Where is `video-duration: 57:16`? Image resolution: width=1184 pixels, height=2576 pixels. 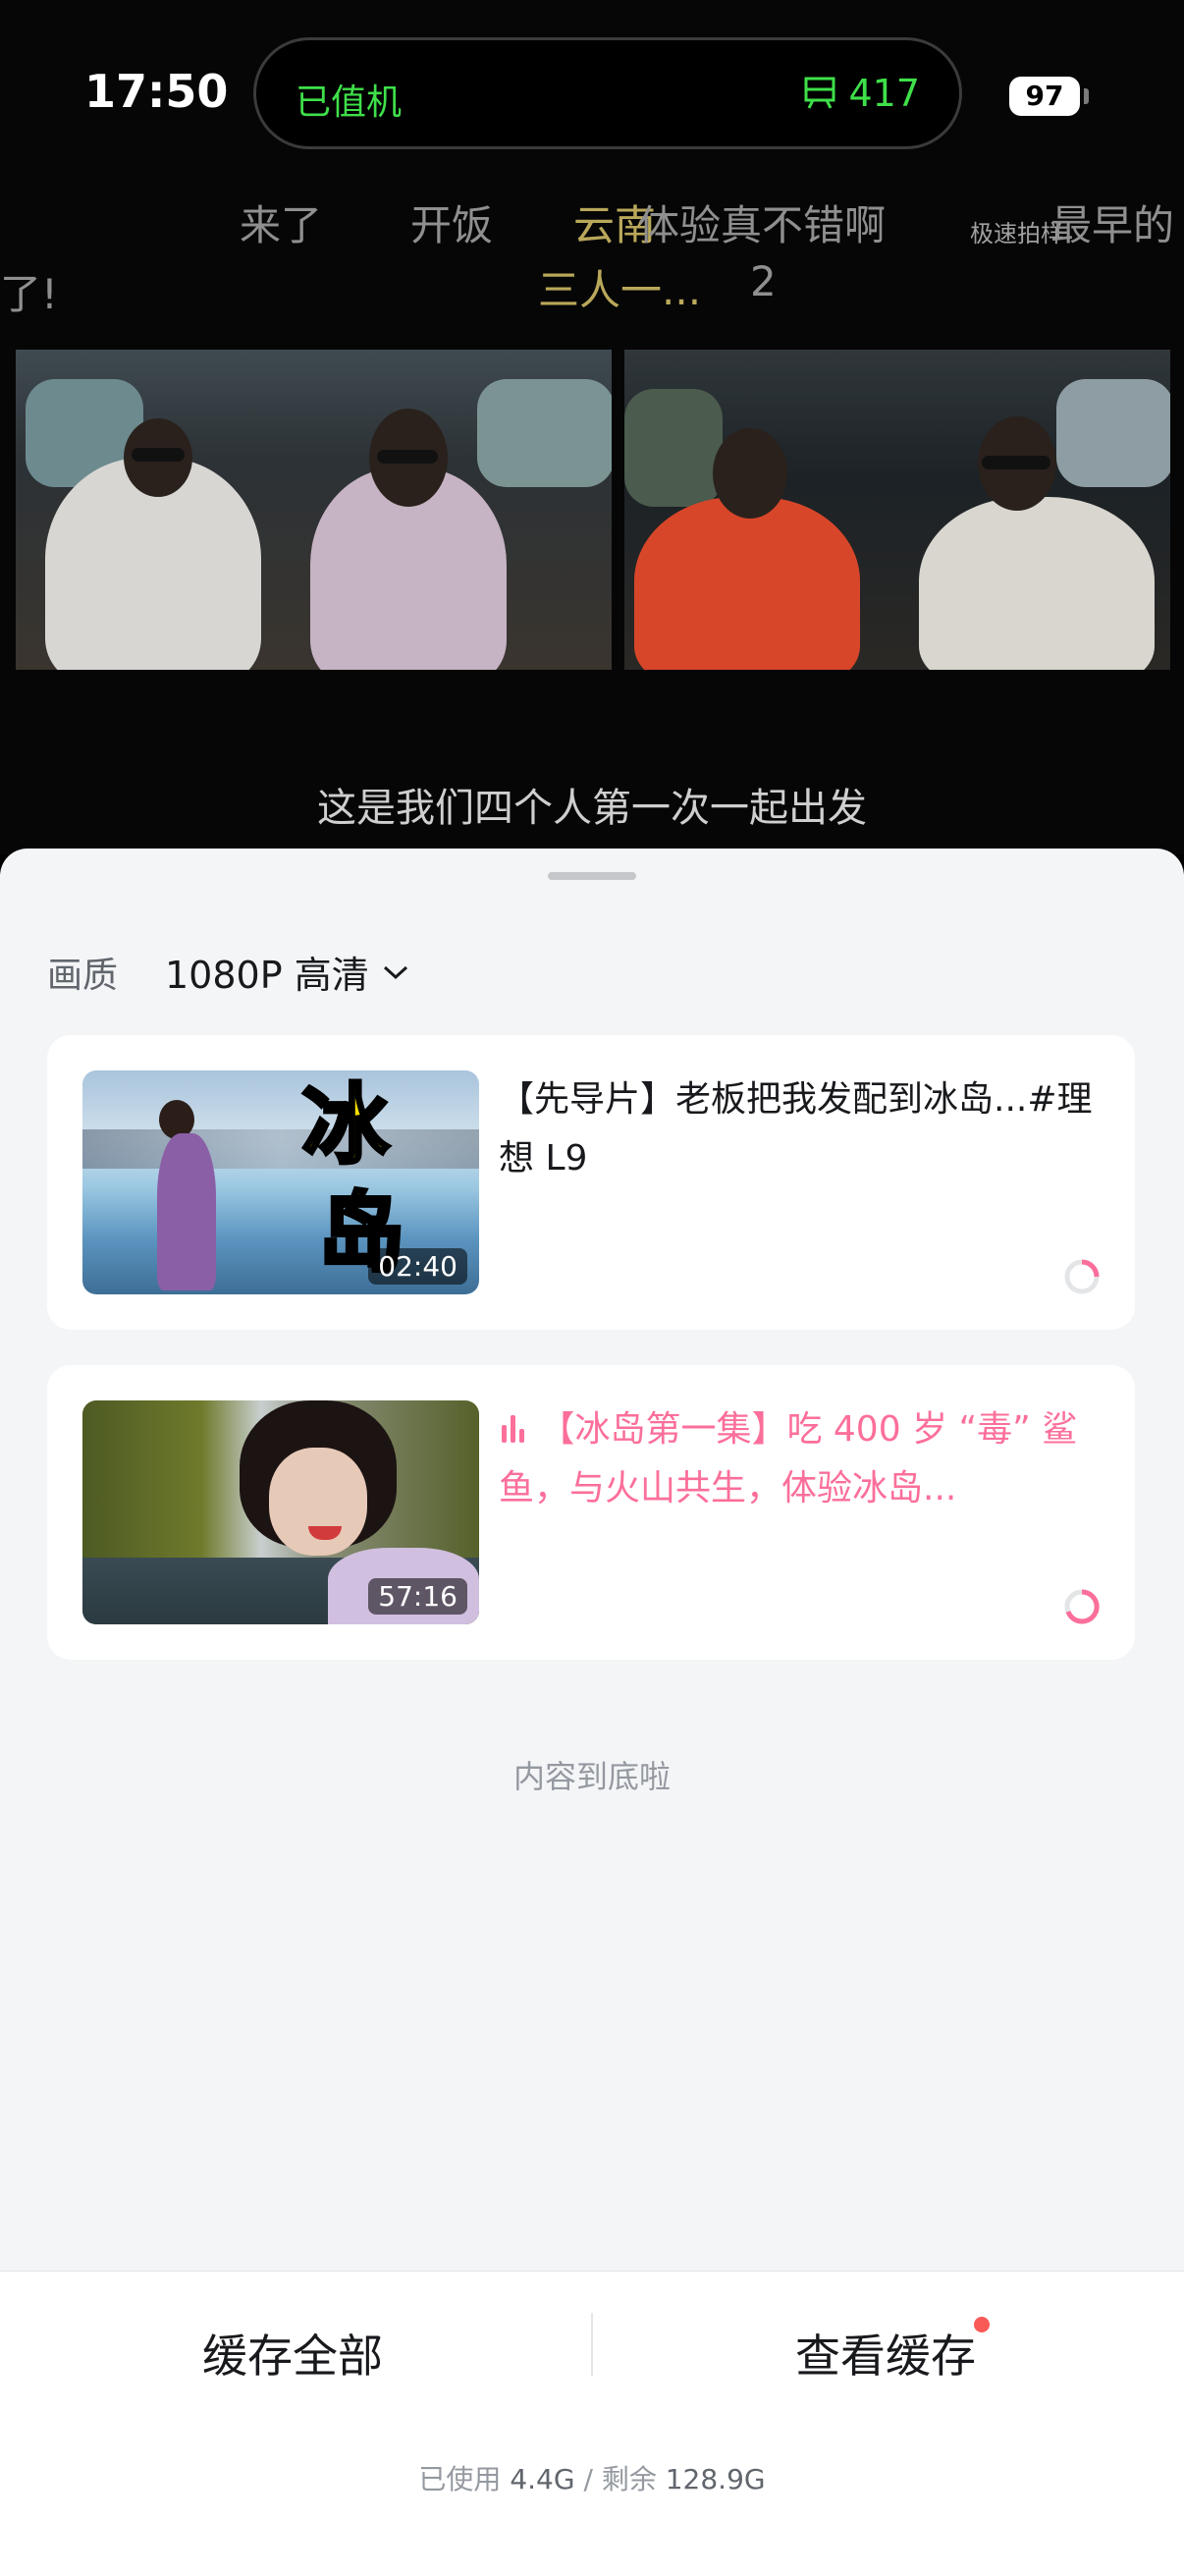
video-duration: 57:16 is located at coordinates (417, 1596).